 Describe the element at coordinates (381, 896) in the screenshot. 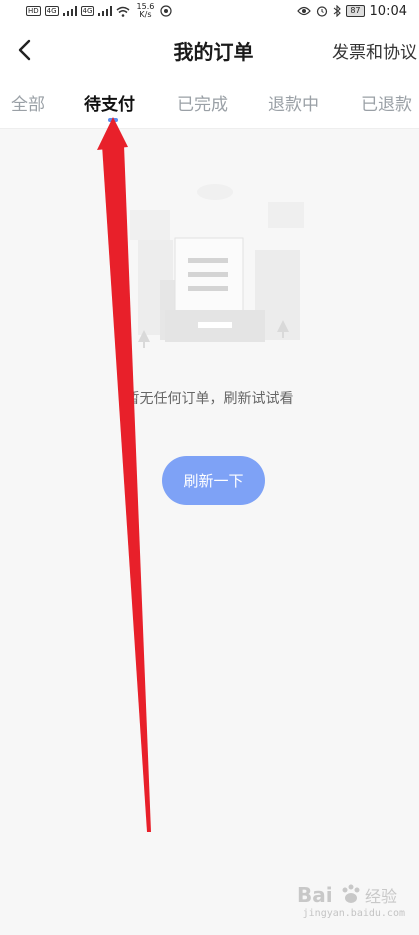

I see `svg-text: 经验` at that location.